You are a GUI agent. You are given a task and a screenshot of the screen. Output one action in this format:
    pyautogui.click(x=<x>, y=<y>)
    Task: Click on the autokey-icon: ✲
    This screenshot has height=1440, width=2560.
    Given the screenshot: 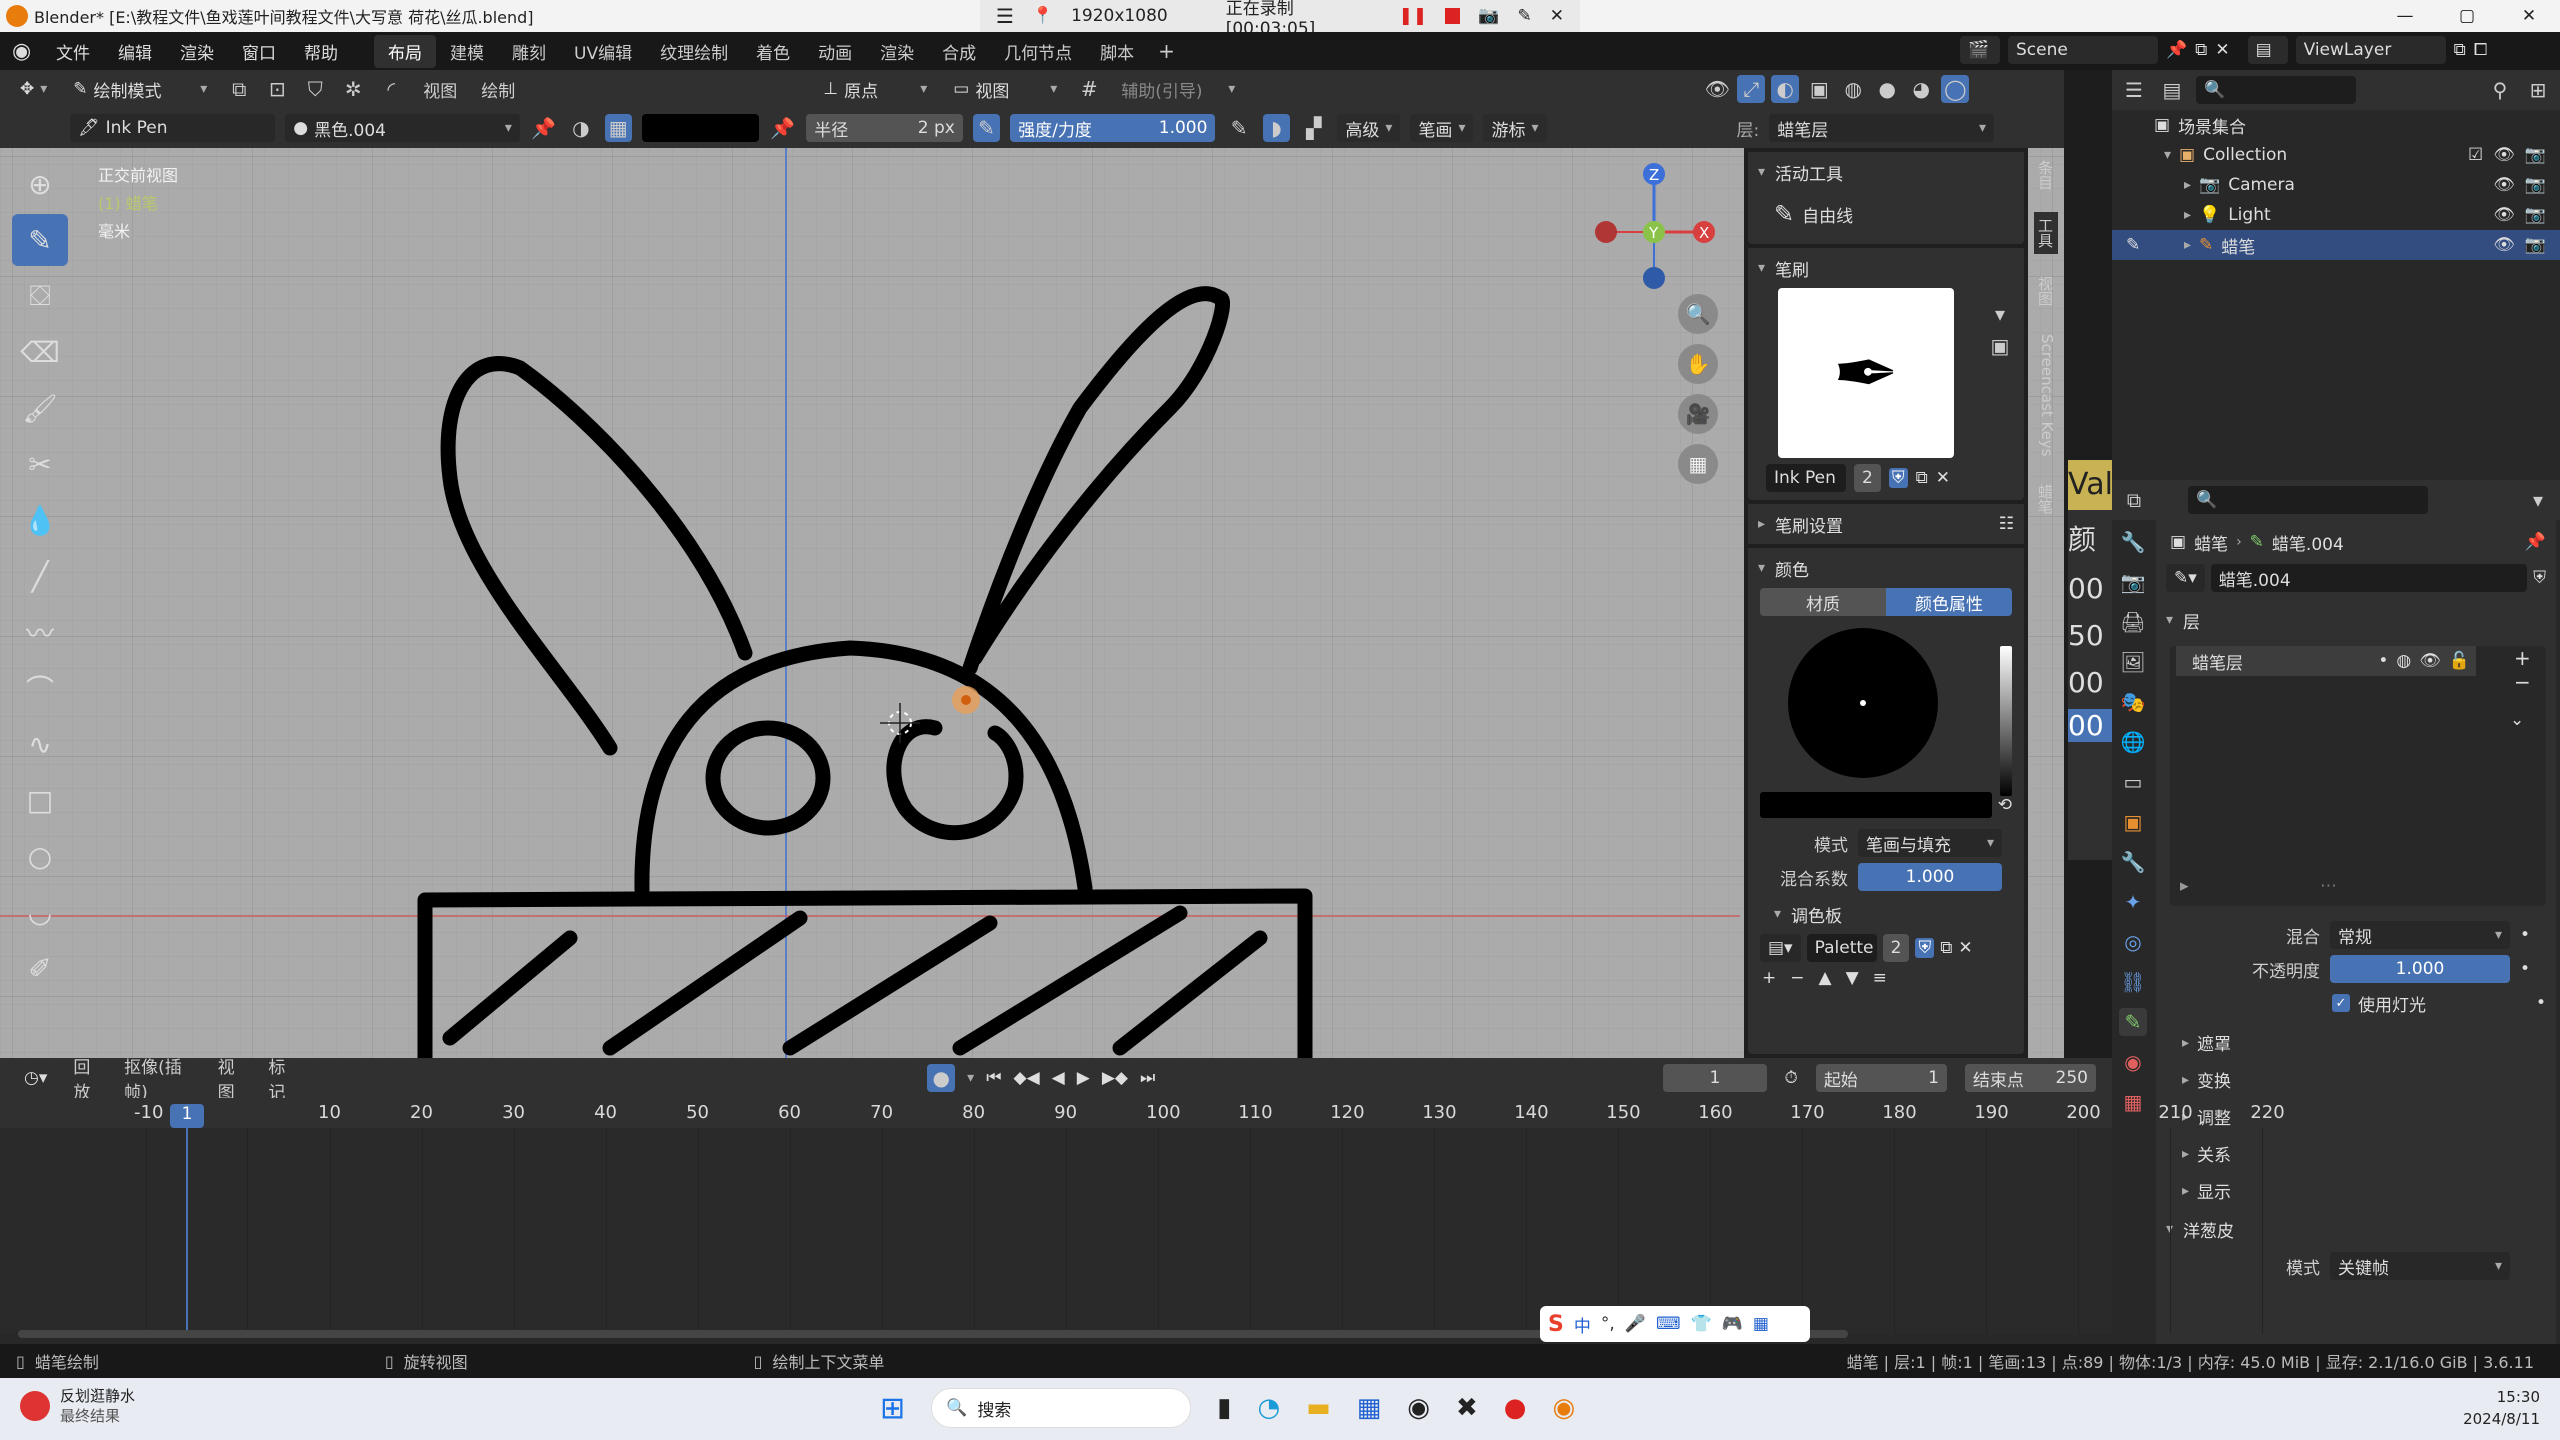 What is the action you would take?
    pyautogui.click(x=353, y=89)
    